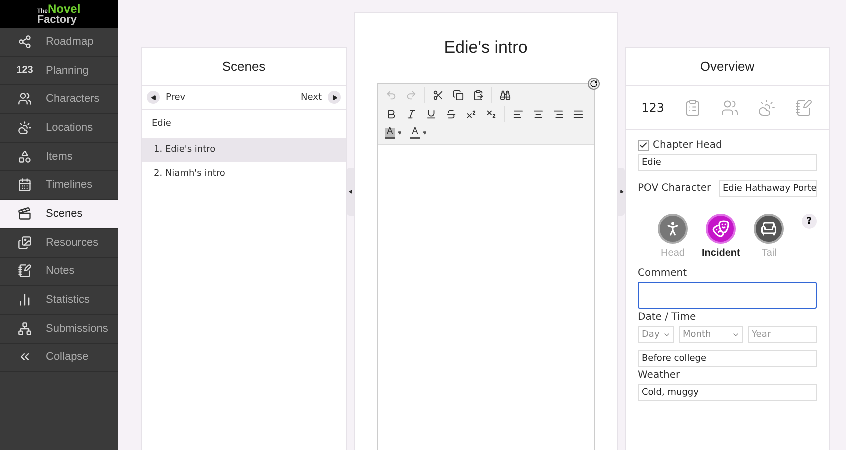 Image resolution: width=846 pixels, height=450 pixels. What do you see at coordinates (668, 317) in the screenshot?
I see `field-label: Date / Time` at bounding box center [668, 317].